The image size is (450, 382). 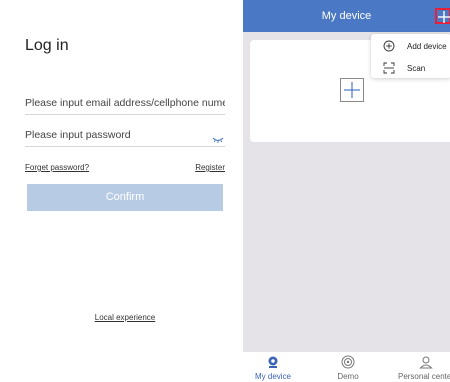 I want to click on bottom-tab-bar: My device Demo Personal center, so click(x=346, y=367).